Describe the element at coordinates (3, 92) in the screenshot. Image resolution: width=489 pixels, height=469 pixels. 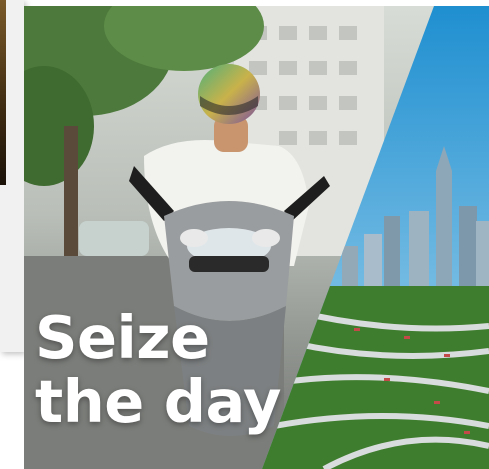
I see `background-card-image` at that location.